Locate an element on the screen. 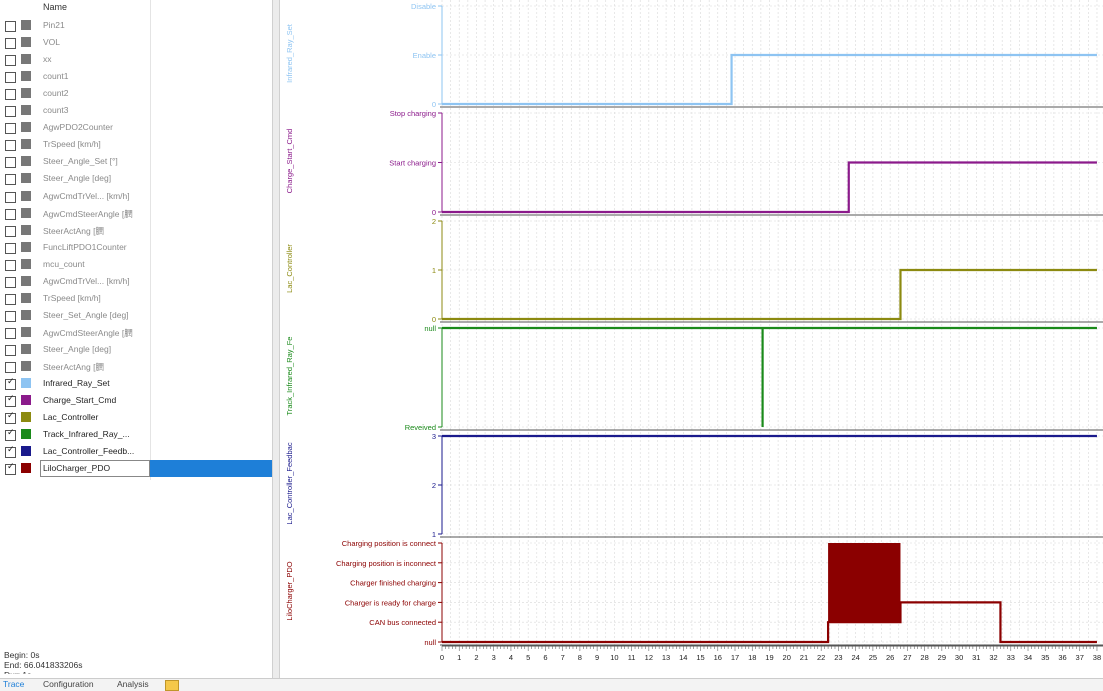 This screenshot has height=691, width=1103. signal-row: Pin21 is located at coordinates (136, 25).